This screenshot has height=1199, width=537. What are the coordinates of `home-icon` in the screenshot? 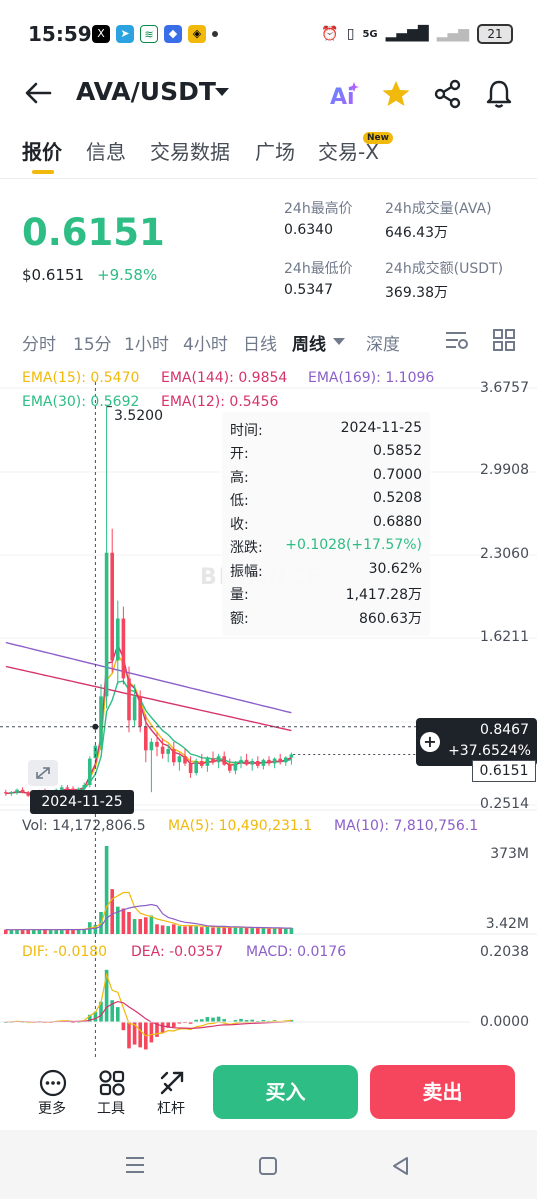 It's located at (268, 1166).